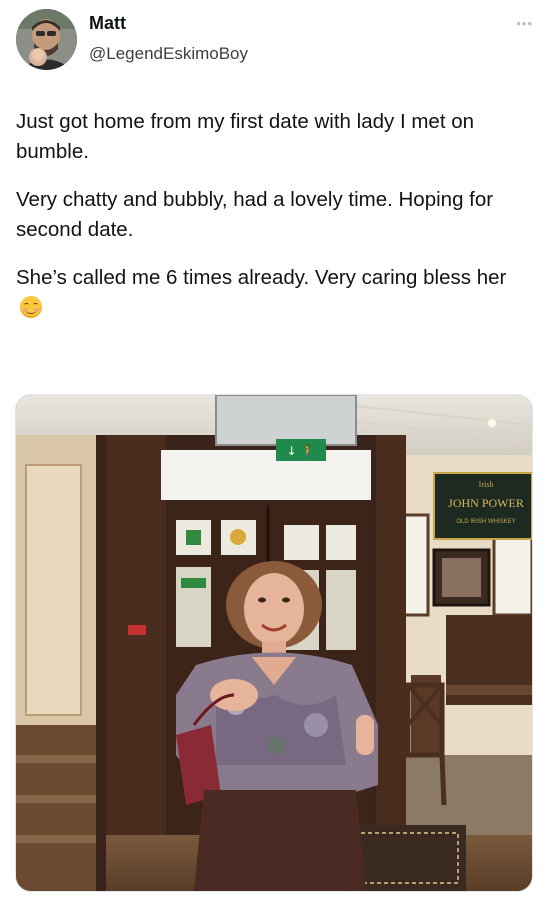  I want to click on sign-subtext: OLD IRISH WHISKEY, so click(485, 522).